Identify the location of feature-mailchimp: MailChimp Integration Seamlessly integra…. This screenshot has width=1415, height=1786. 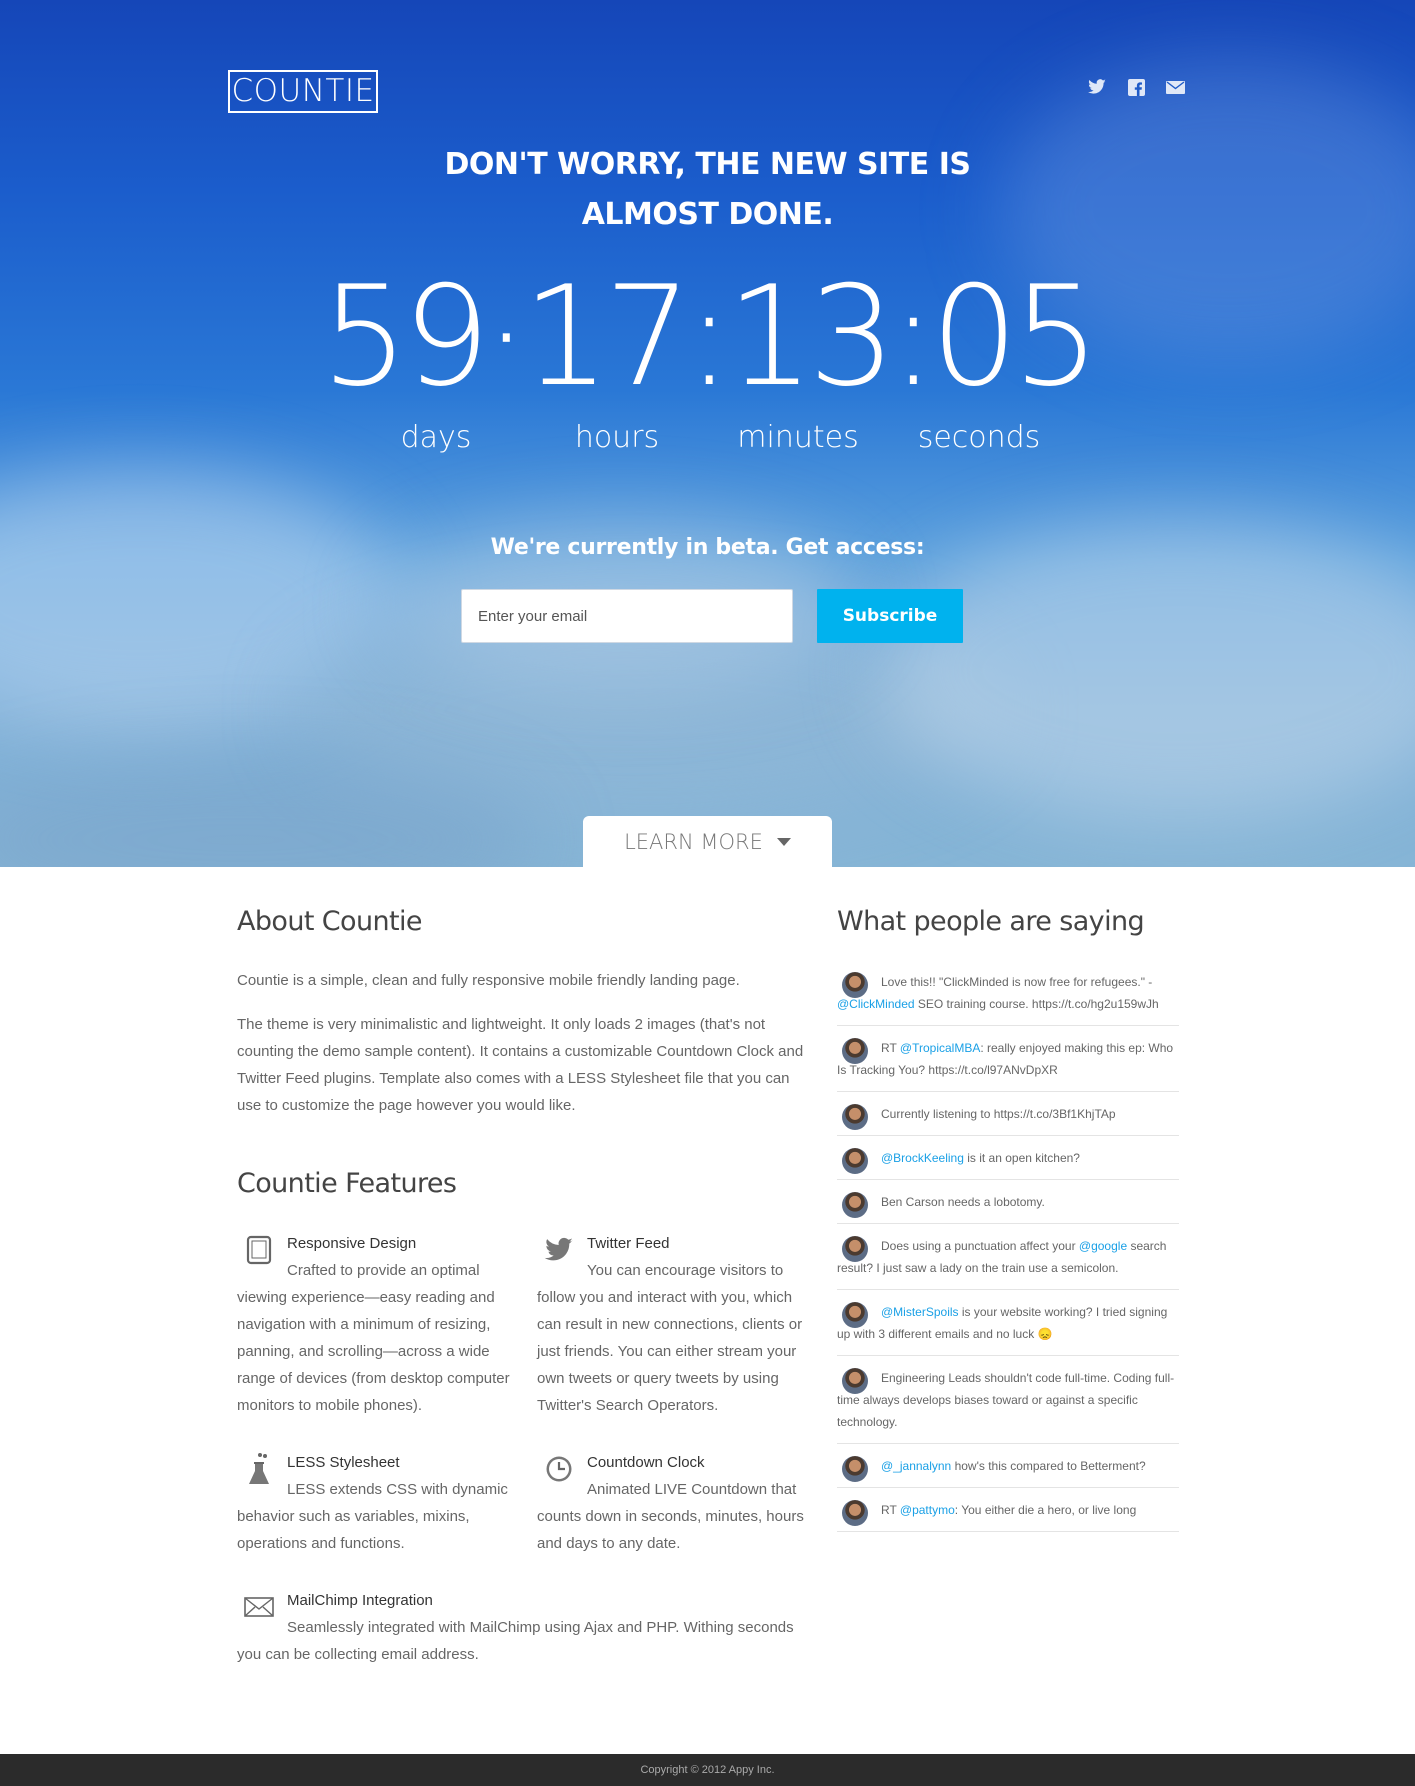
(522, 1627).